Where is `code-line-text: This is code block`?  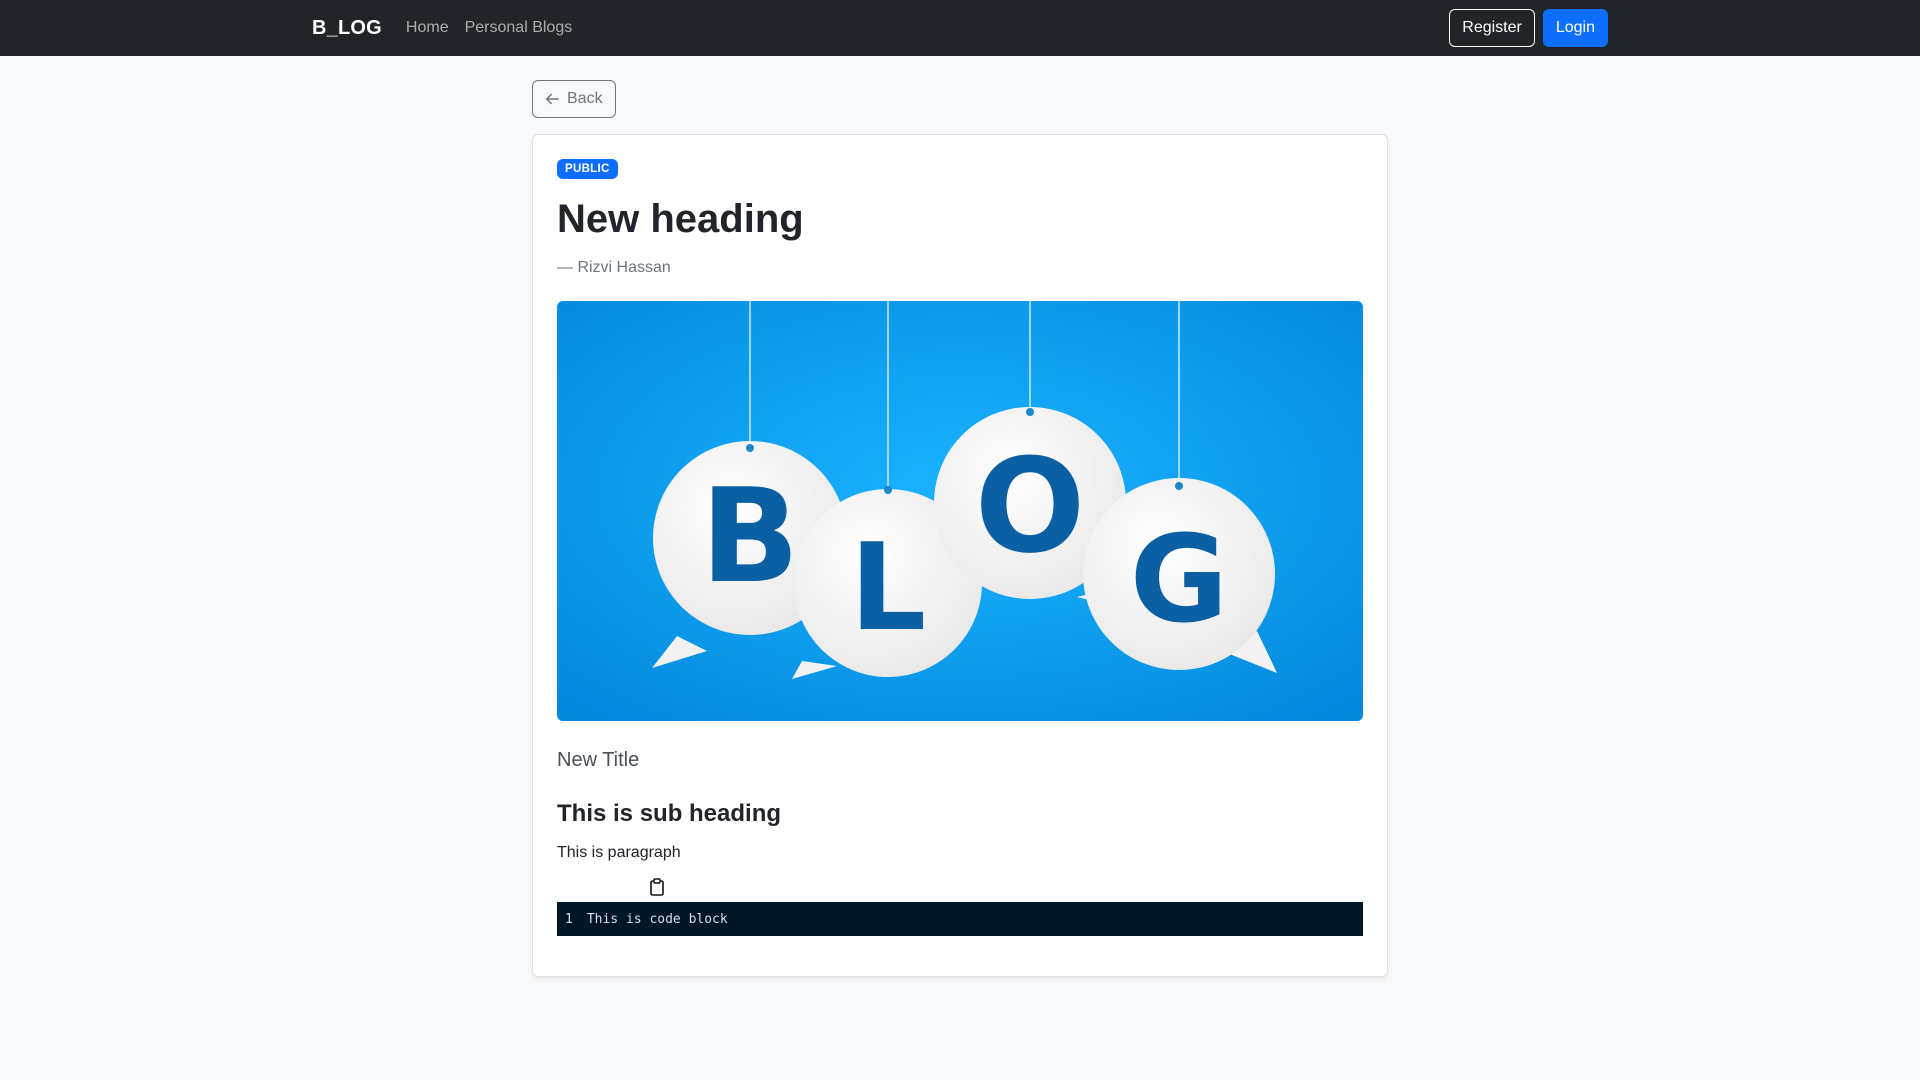
code-line-text: This is code block is located at coordinates (657, 919).